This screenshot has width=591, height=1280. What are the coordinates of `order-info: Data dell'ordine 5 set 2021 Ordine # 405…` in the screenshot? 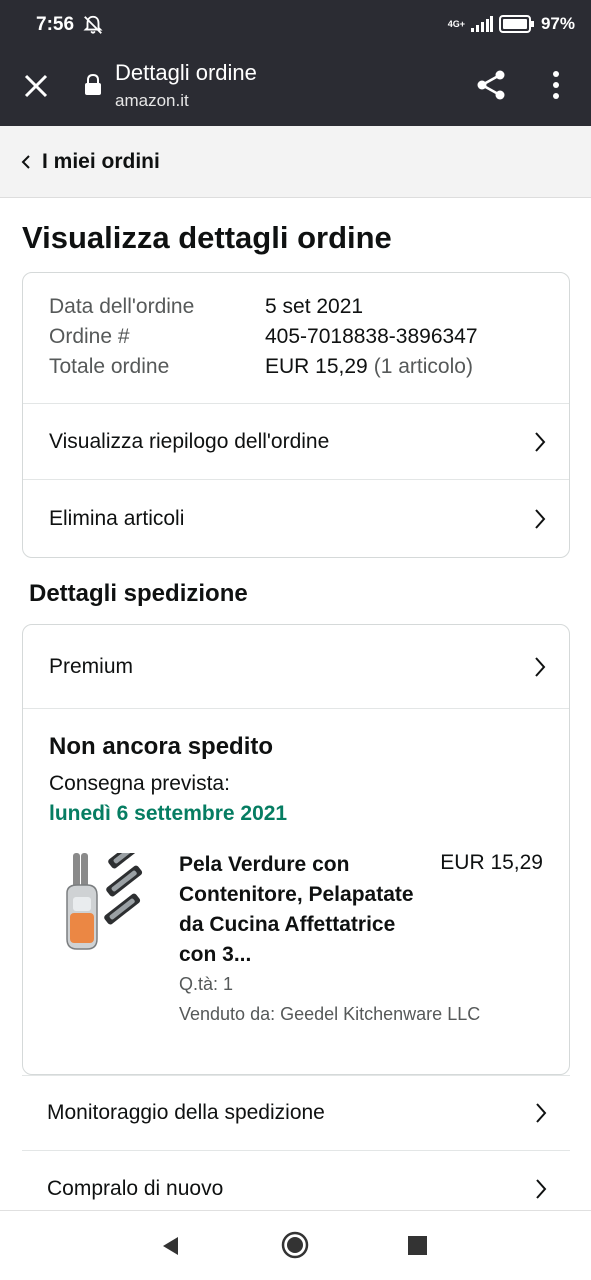 It's located at (296, 338).